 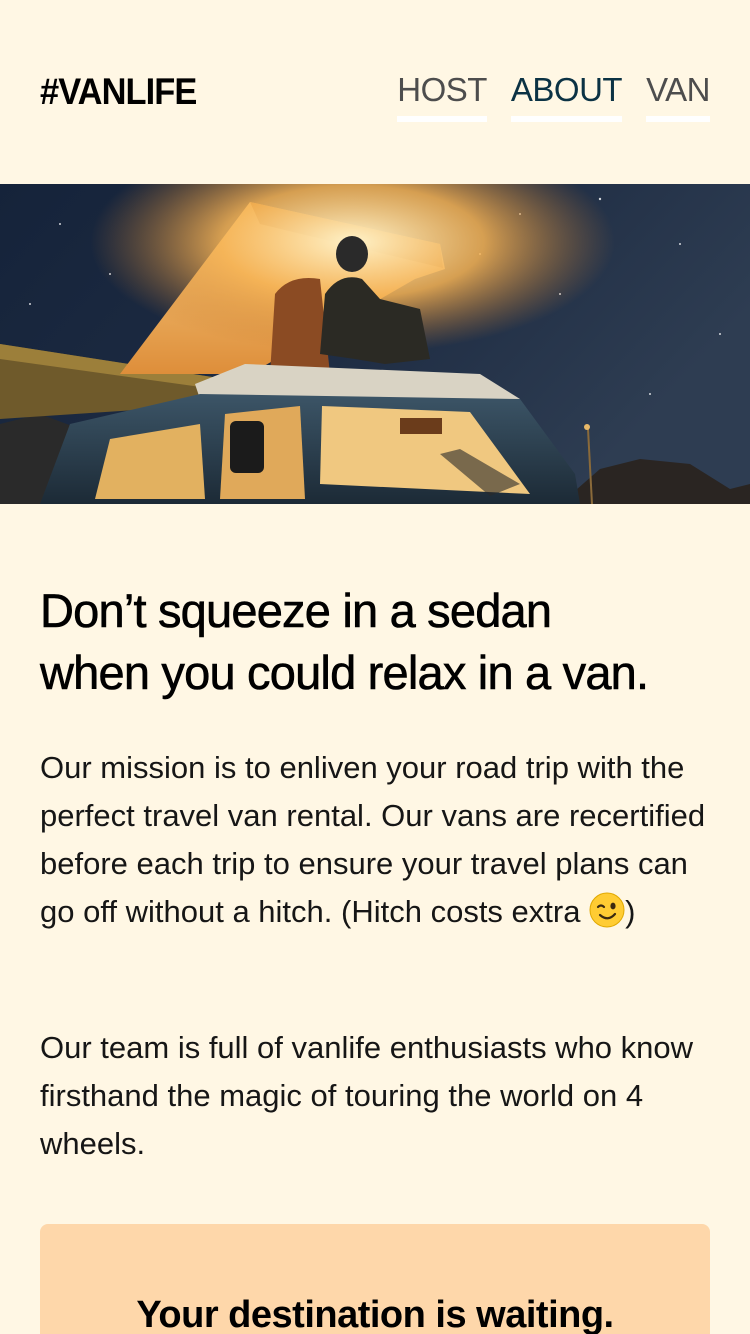 What do you see at coordinates (375, 1279) in the screenshot?
I see `cta-banner: Your destination is waiting.` at bounding box center [375, 1279].